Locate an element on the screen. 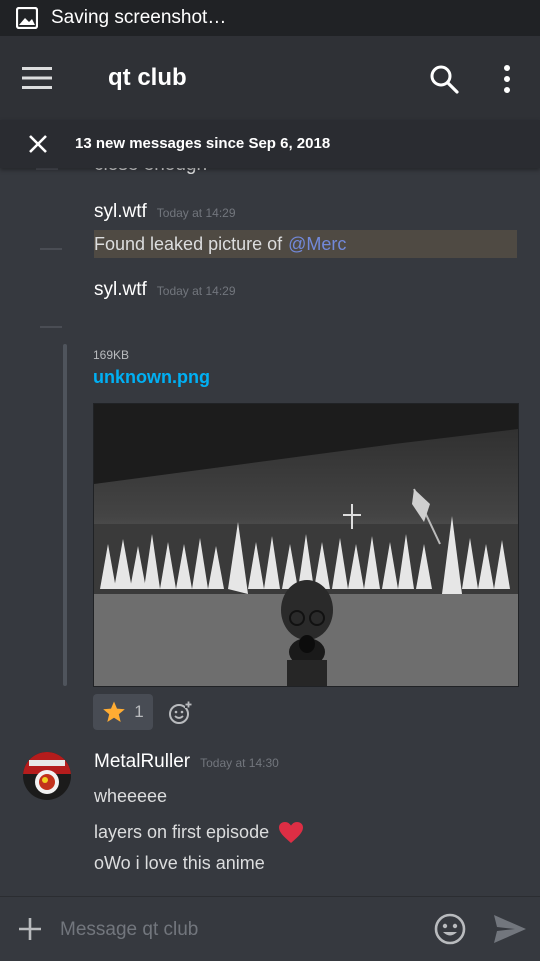  message-input: Message qt club is located at coordinates (129, 930).